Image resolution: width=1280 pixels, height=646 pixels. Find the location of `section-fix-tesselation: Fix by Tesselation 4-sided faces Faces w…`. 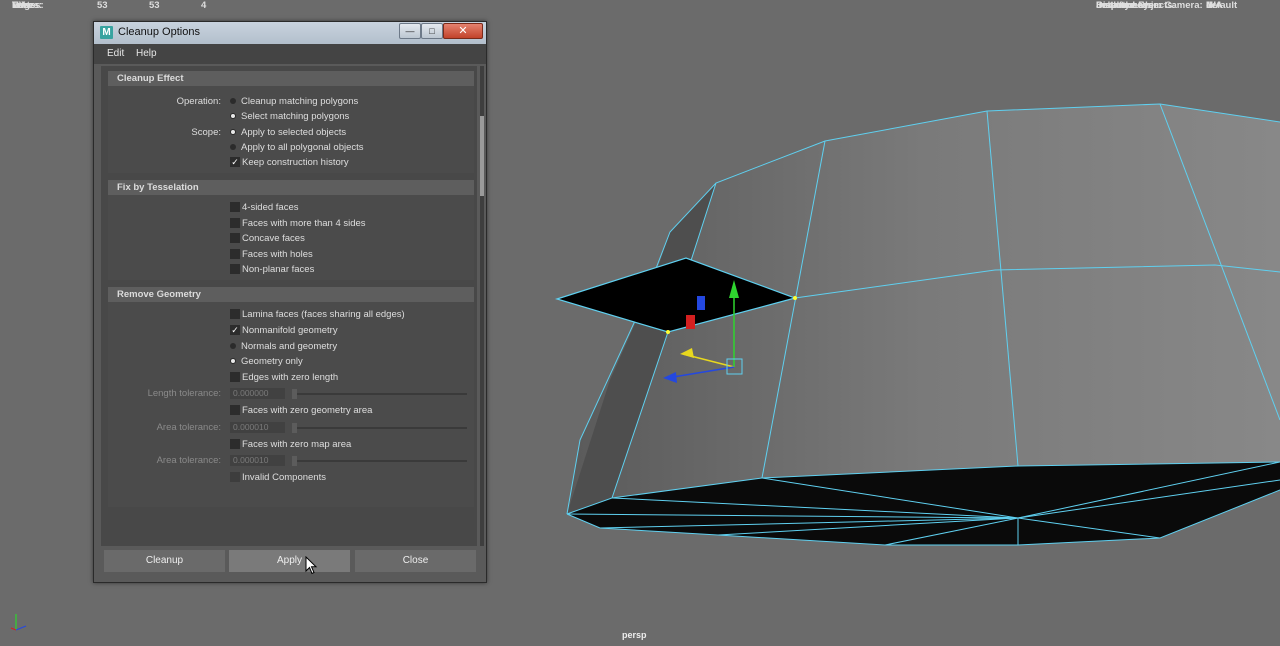

section-fix-tesselation: Fix by Tesselation 4-sided faces Faces w… is located at coordinates (291, 230).